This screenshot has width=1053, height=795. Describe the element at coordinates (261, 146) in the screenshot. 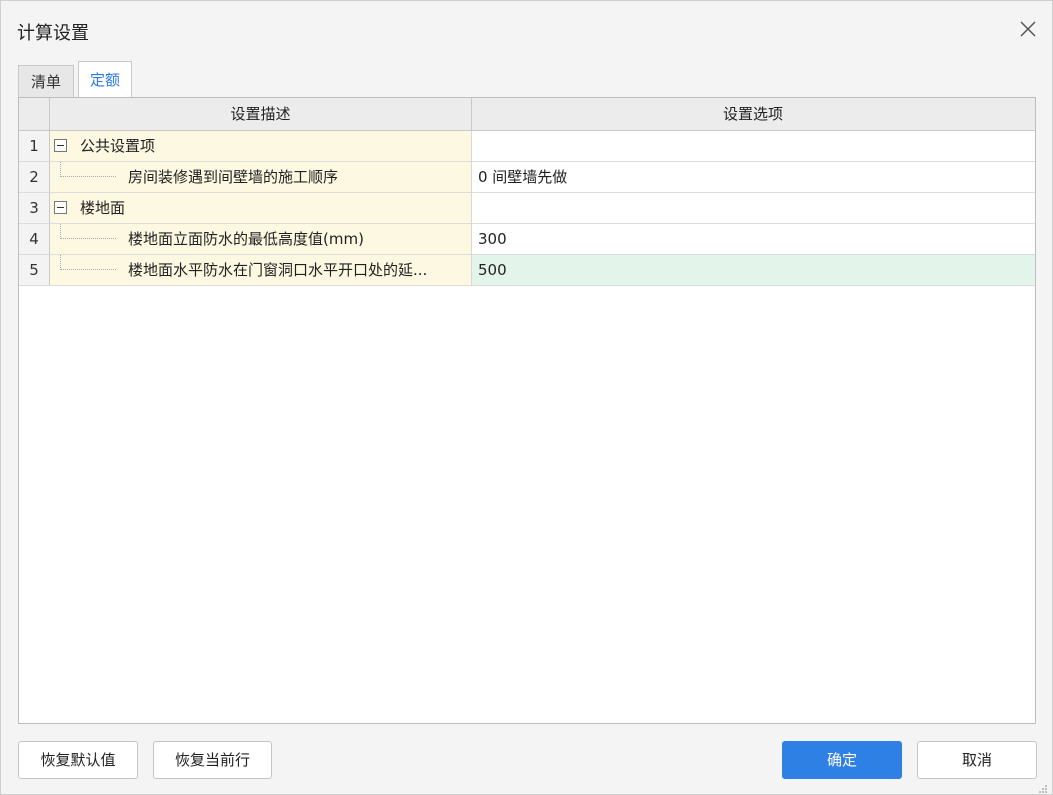

I see `row-description-cell: 公共设置项` at that location.